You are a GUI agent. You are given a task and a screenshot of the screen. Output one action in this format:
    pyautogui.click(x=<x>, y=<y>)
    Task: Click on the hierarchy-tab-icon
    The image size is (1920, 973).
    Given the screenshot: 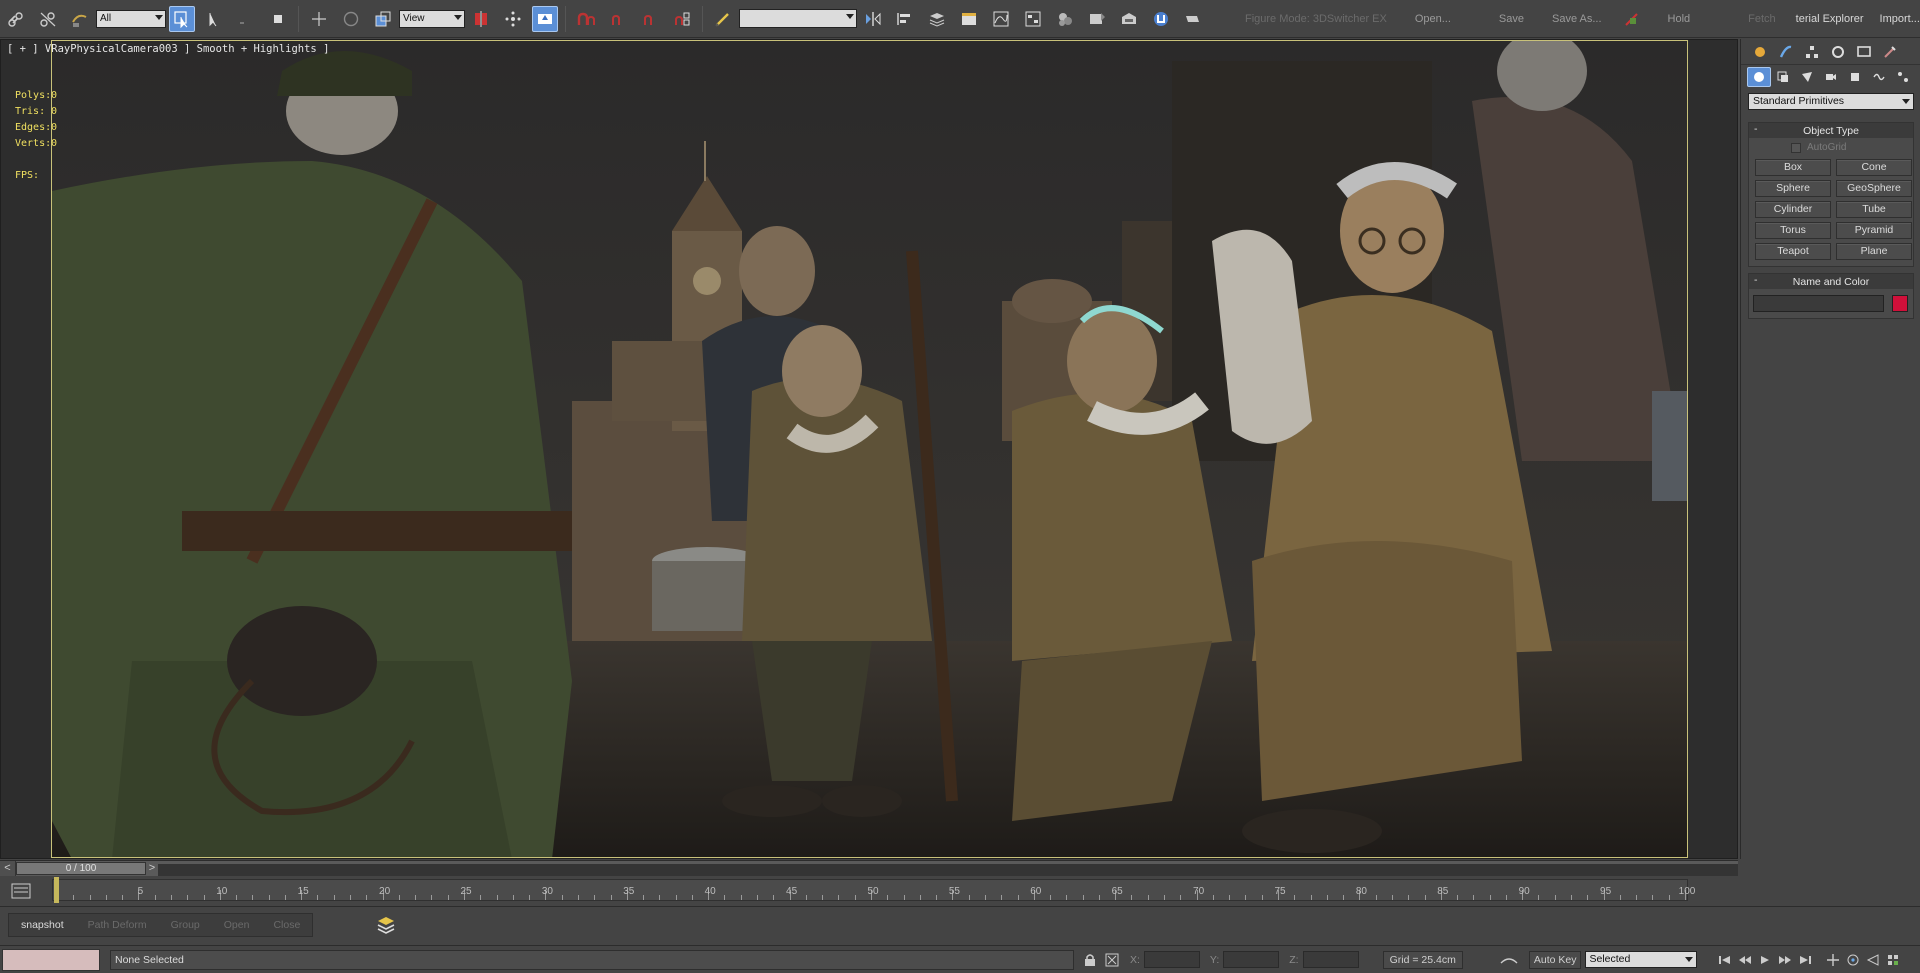 What is the action you would take?
    pyautogui.click(x=1812, y=52)
    